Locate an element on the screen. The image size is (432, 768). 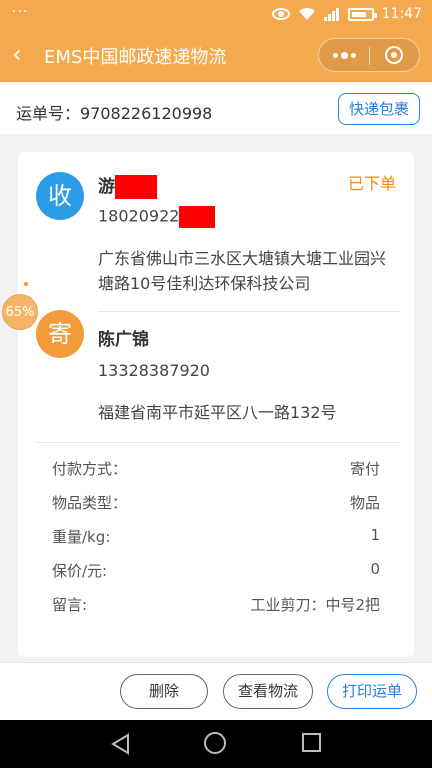
page-title: EMS中国邮政速递物流 is located at coordinates (135, 57).